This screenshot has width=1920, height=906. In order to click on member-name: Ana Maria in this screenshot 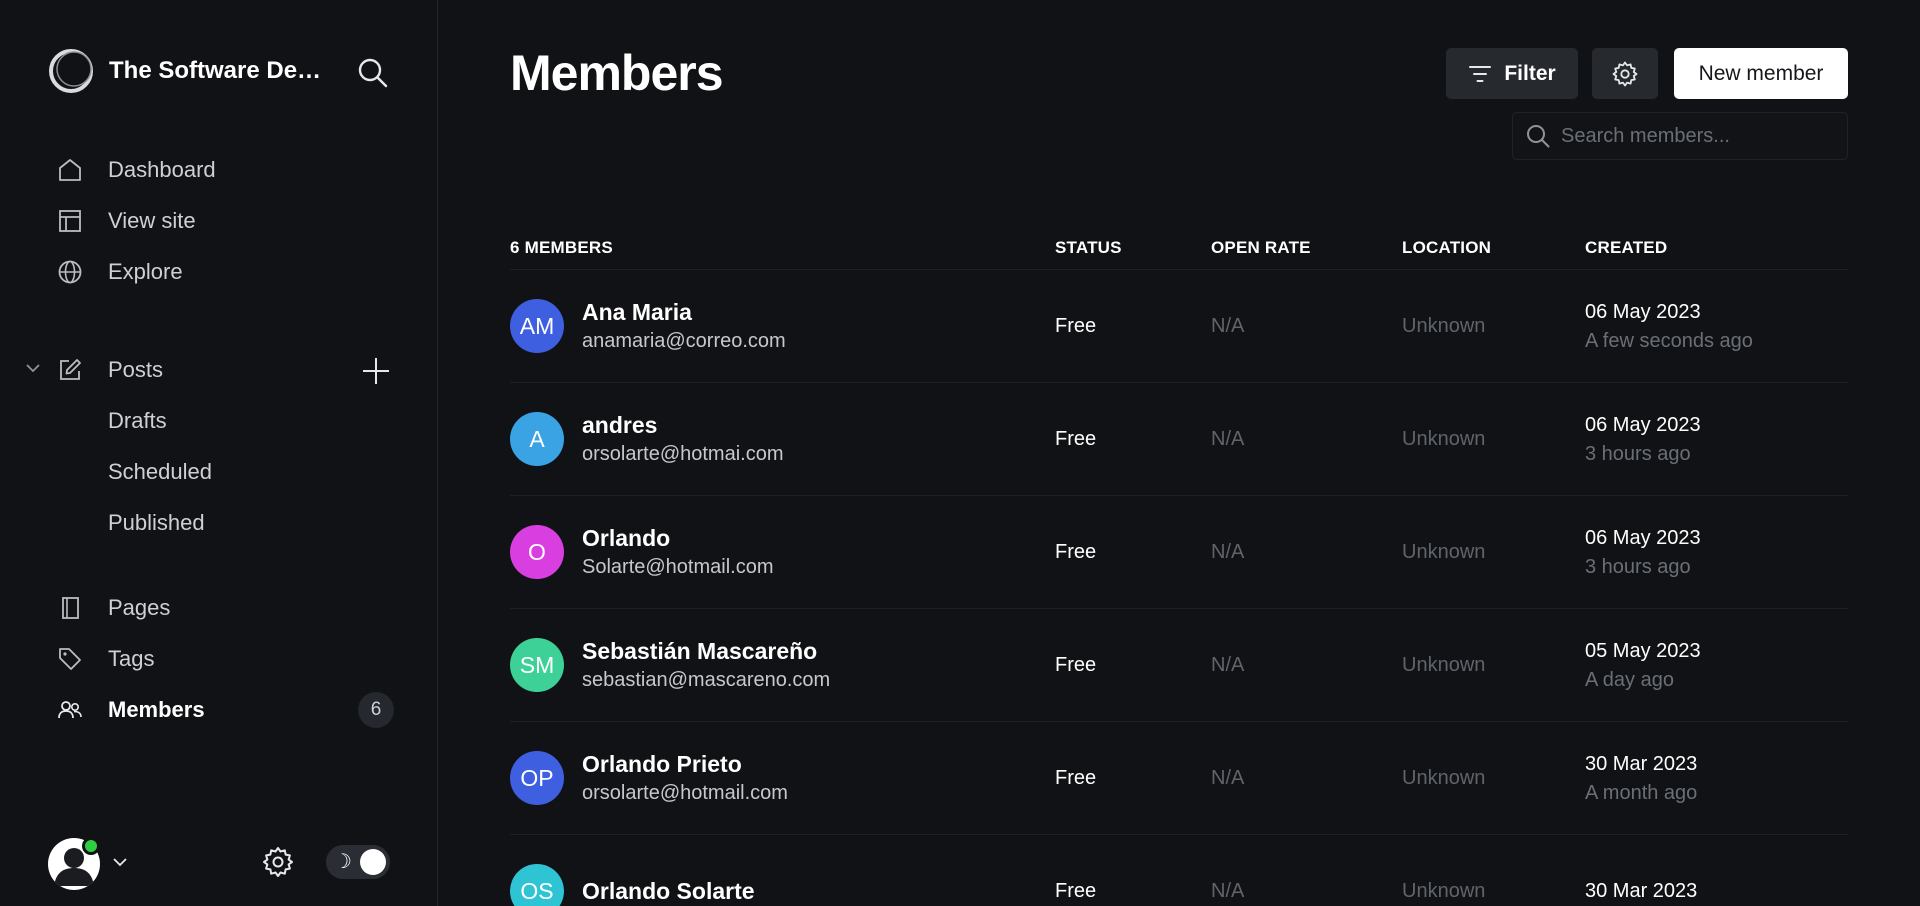, I will do `click(637, 312)`.